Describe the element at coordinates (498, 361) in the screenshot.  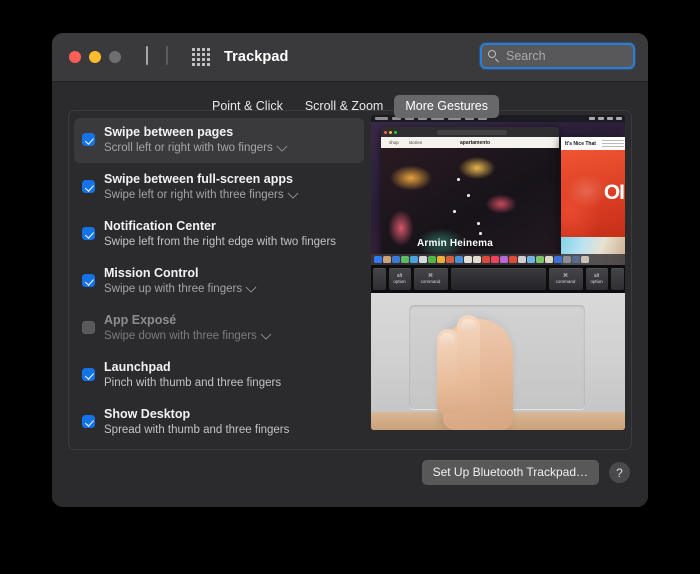
I see `preview-trackpad-photo` at that location.